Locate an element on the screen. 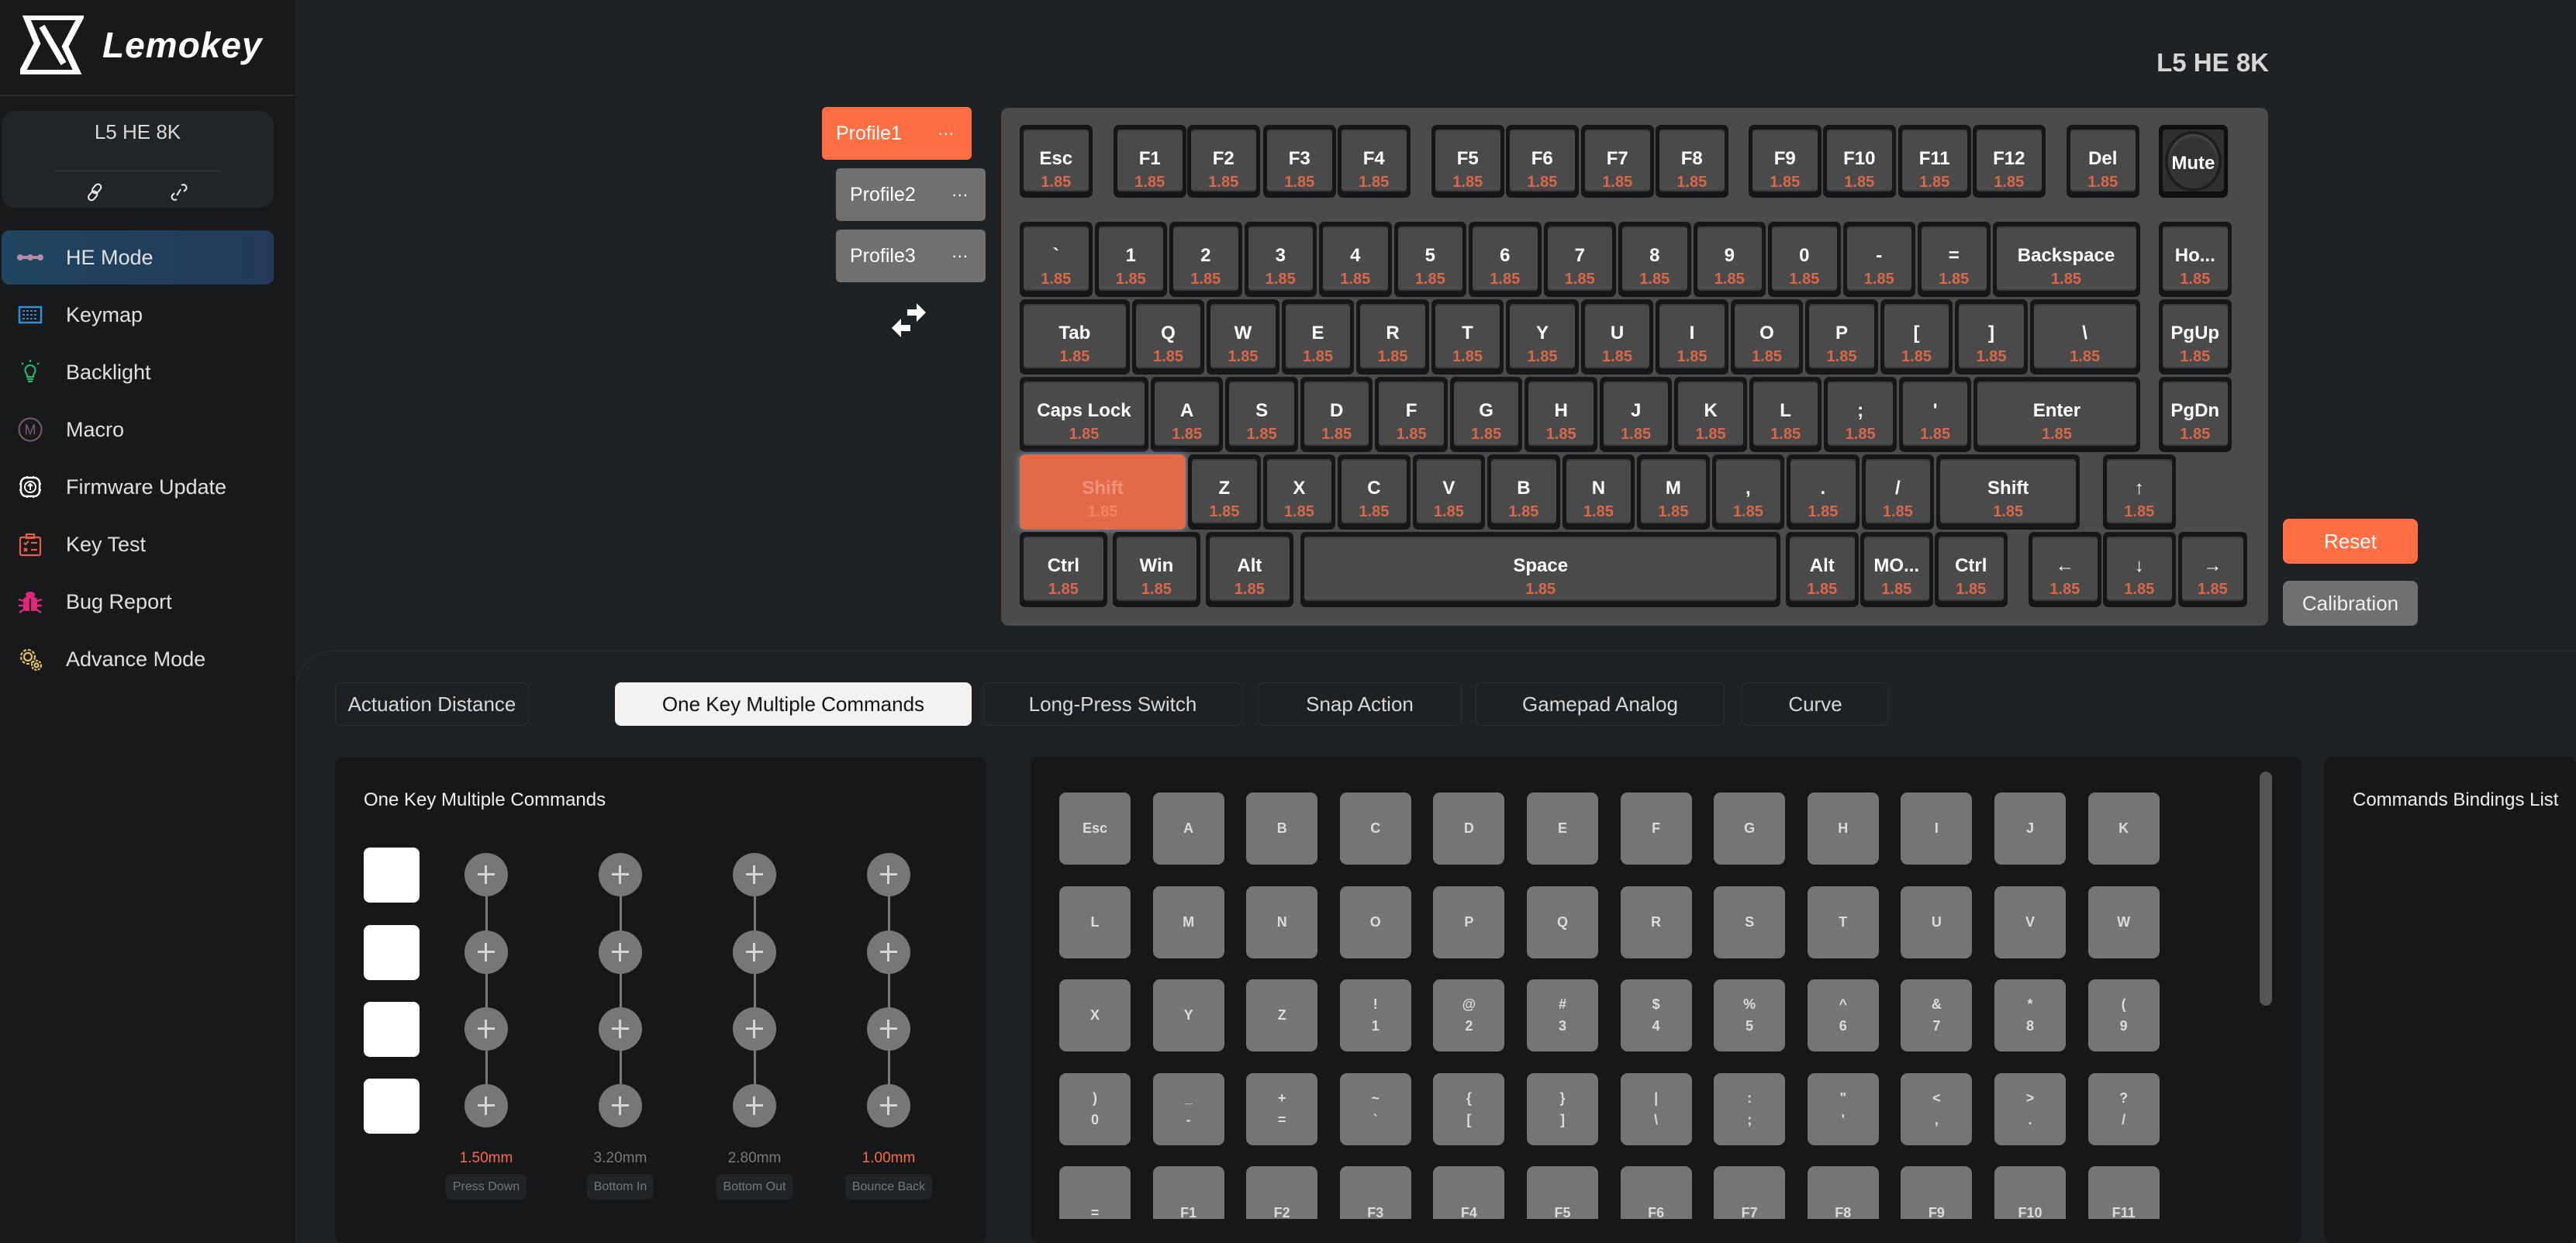  key-3: 3 1.85 is located at coordinates (1280, 260).